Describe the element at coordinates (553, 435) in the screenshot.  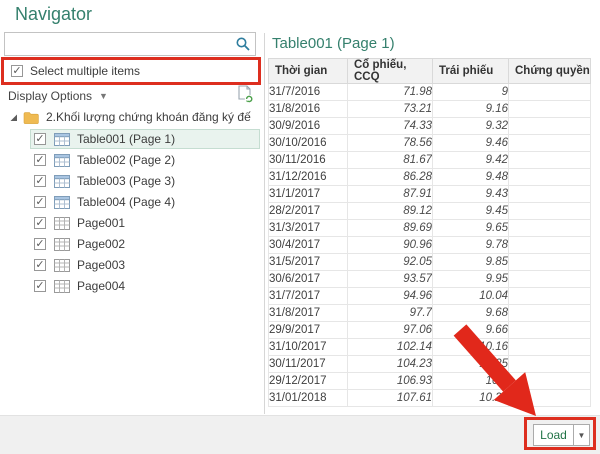
I see `load-button: Load` at that location.